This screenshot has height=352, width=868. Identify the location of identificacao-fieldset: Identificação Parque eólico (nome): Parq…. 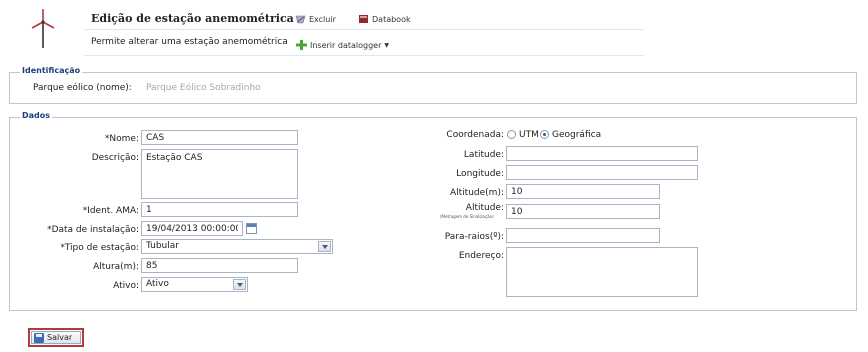
(433, 85).